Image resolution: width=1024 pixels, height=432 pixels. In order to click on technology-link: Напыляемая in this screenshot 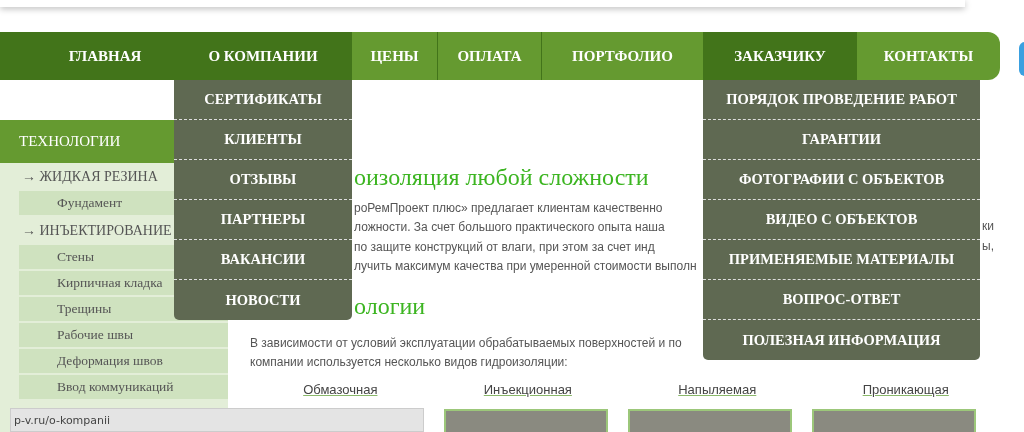, I will do `click(717, 389)`.